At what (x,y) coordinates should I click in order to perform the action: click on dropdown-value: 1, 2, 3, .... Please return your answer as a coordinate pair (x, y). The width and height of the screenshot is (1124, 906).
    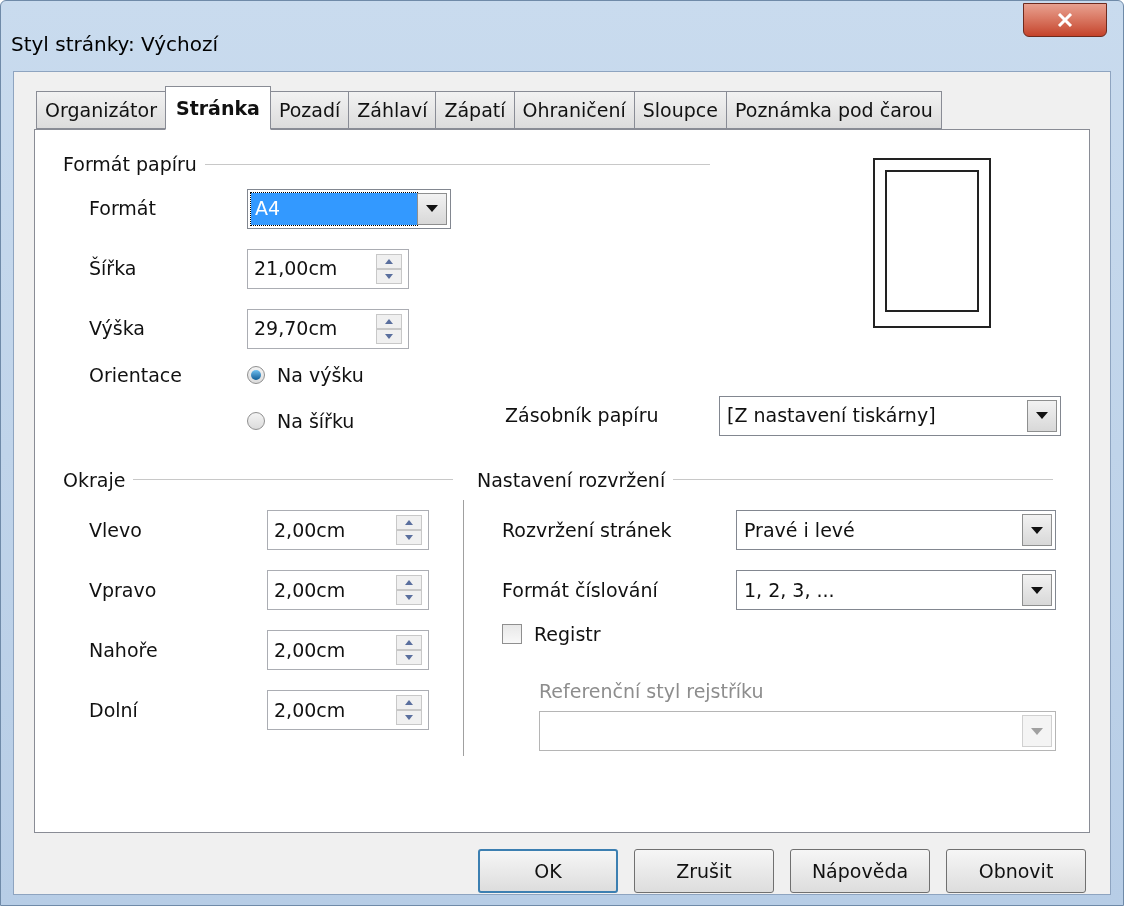
    Looking at the image, I should click on (789, 590).